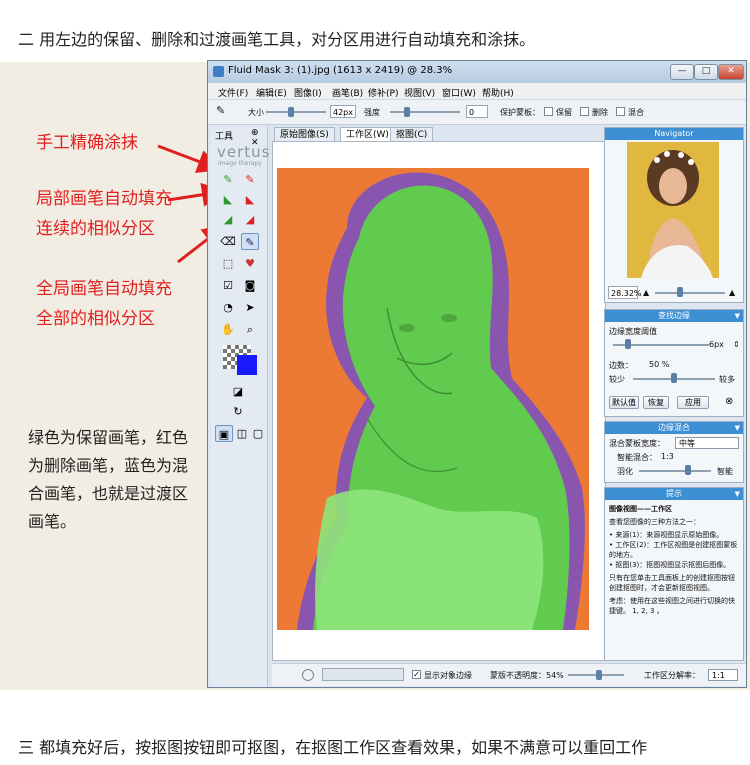  What do you see at coordinates (228, 263) in the screenshot?
I see `marquee-tool-icon: ⬚` at bounding box center [228, 263].